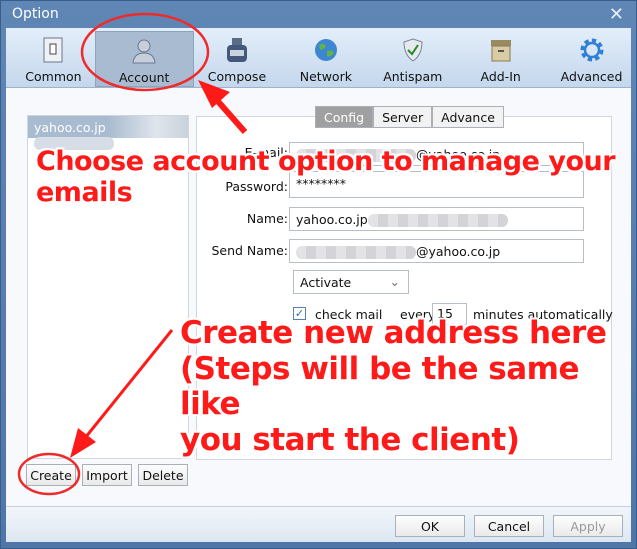 This screenshot has height=549, width=637. I want to click on settings-tabs: Config Server Advance, so click(409, 117).